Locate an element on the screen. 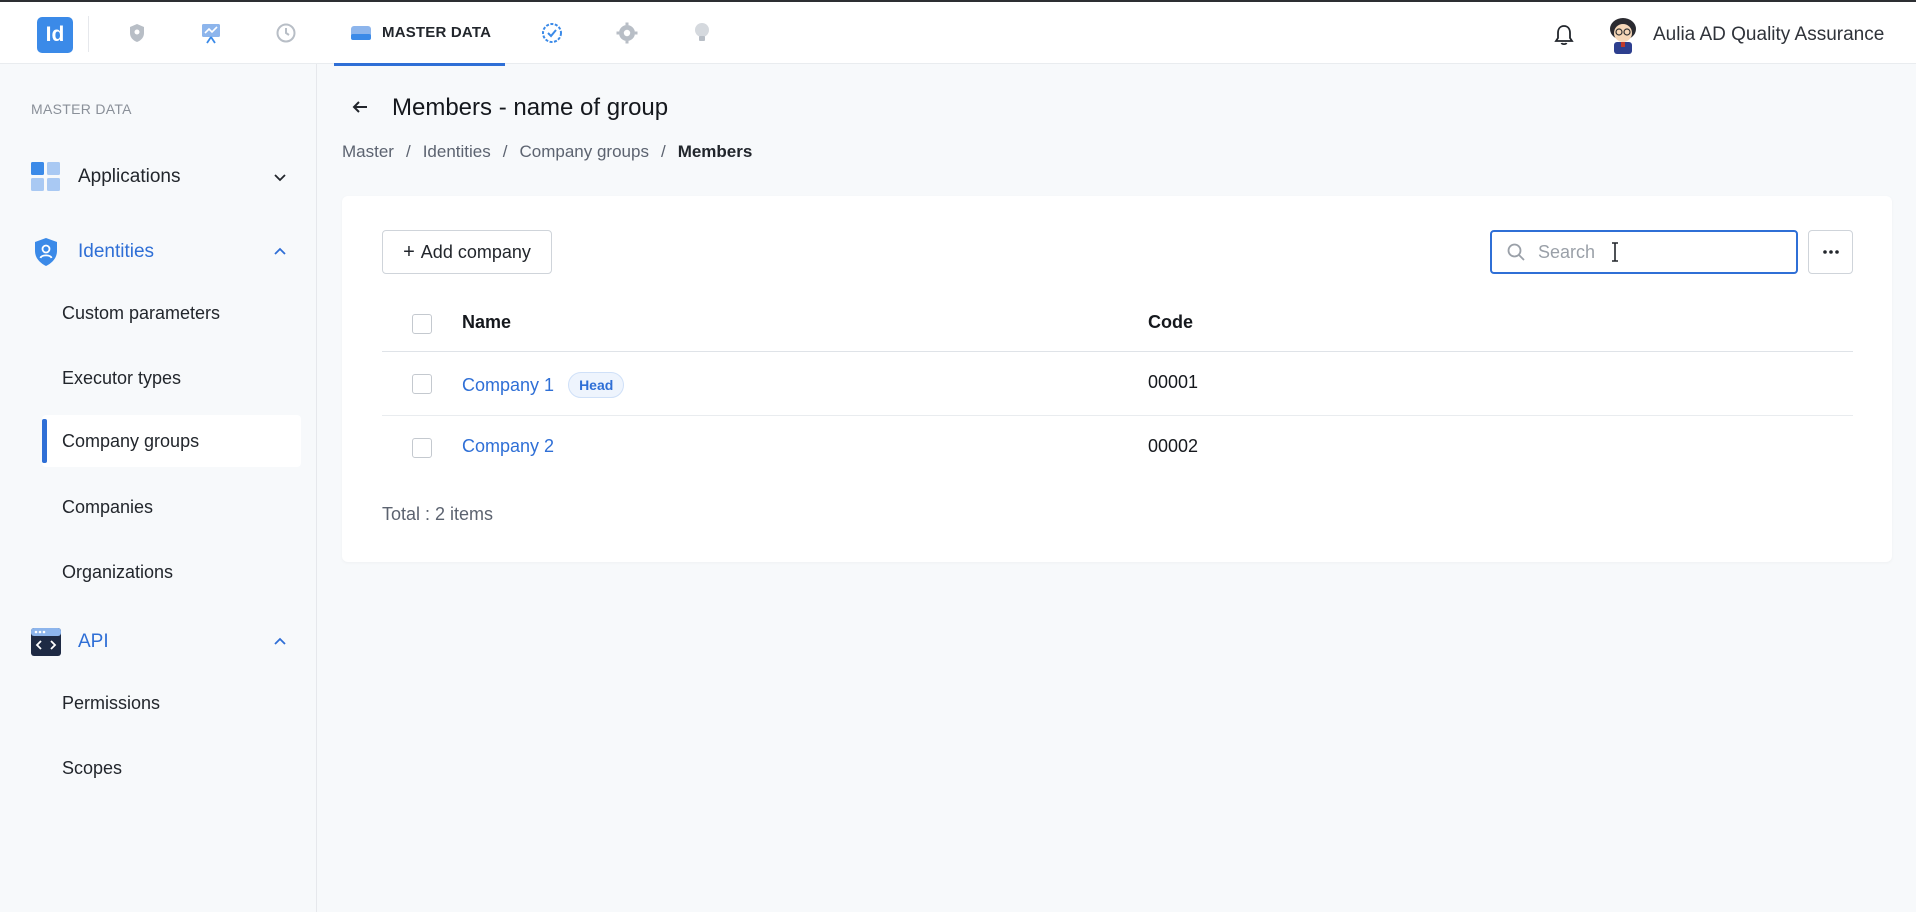 This screenshot has height=912, width=1916. select-all-checkbox is located at coordinates (422, 324).